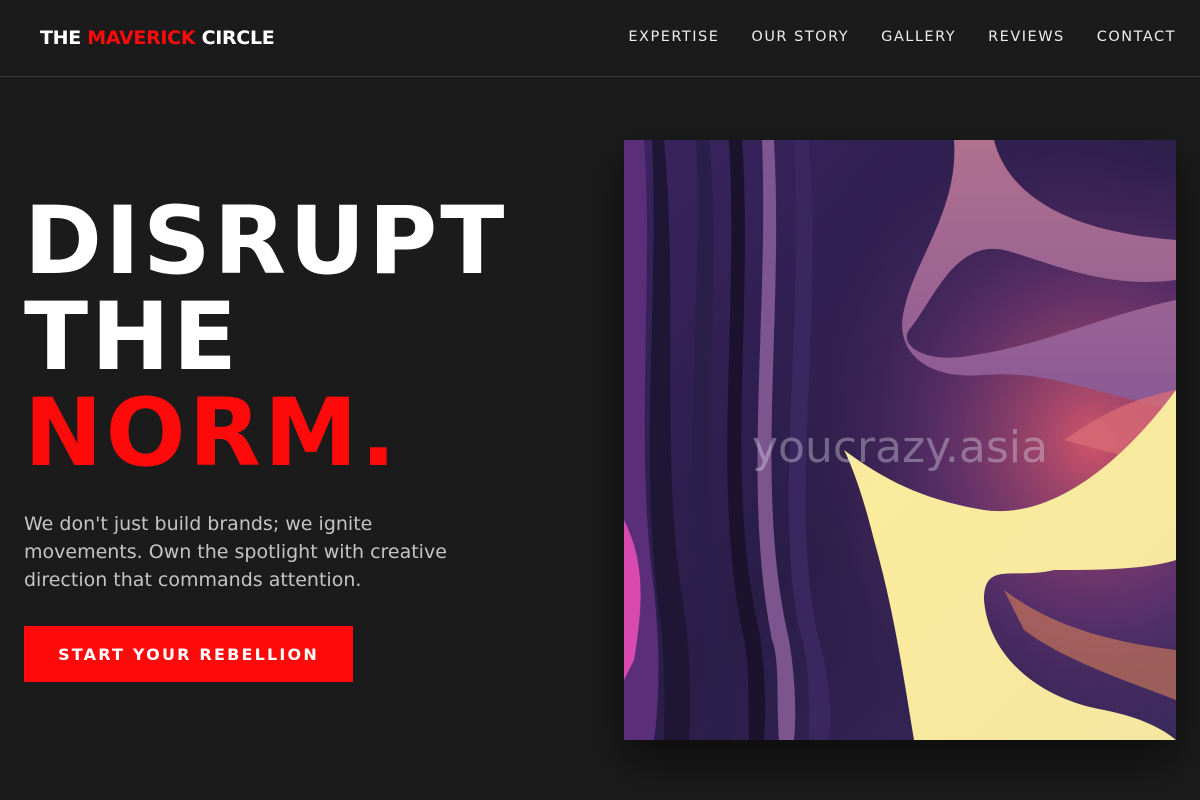 Image resolution: width=1200 pixels, height=800 pixels. I want to click on headline-line-1: DISRUPT, so click(266, 241).